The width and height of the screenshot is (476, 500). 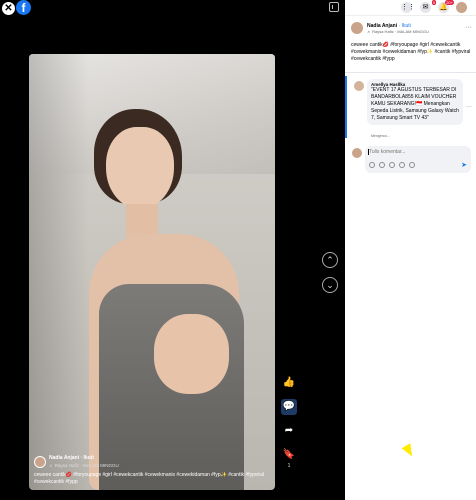 I want to click on camera-icon, so click(x=392, y=165).